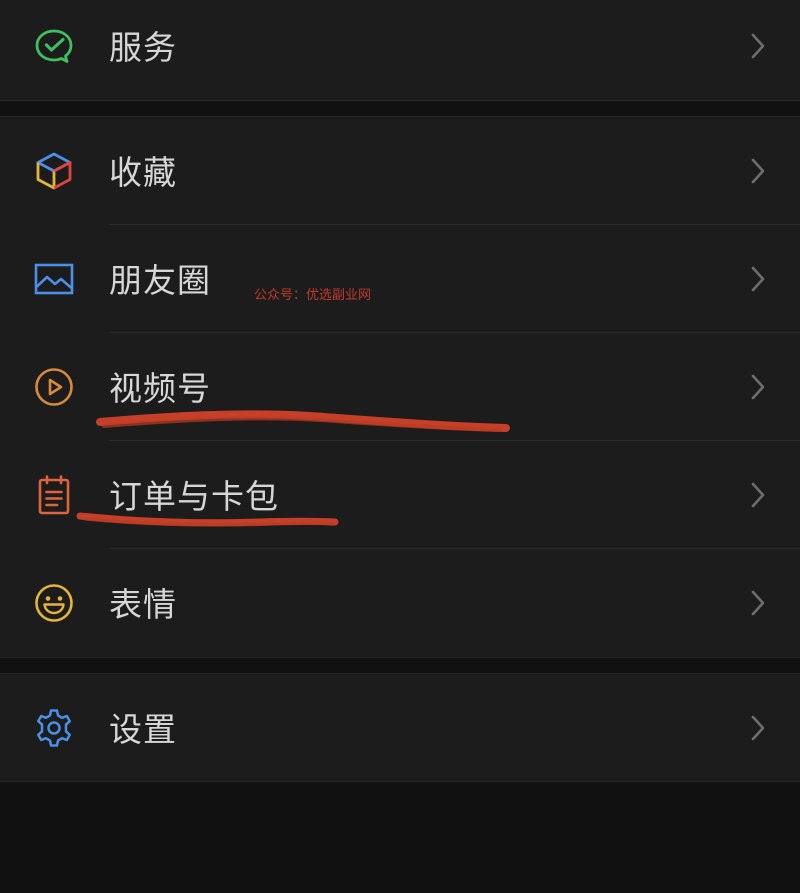 The image size is (800, 893). Describe the element at coordinates (54, 603) in the screenshot. I see `sticker-smile-icon` at that location.